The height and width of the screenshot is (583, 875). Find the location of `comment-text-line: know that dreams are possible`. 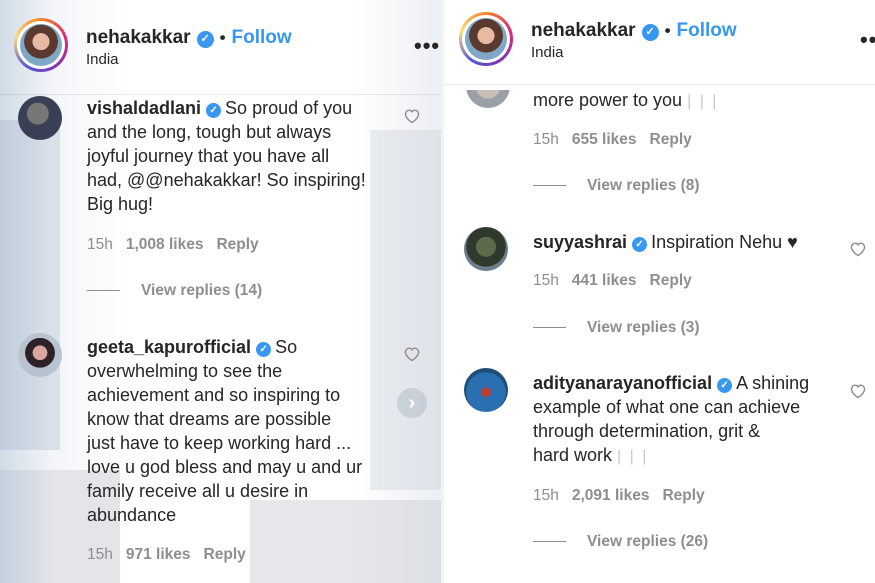

comment-text-line: know that dreams are possible is located at coordinates (209, 419).